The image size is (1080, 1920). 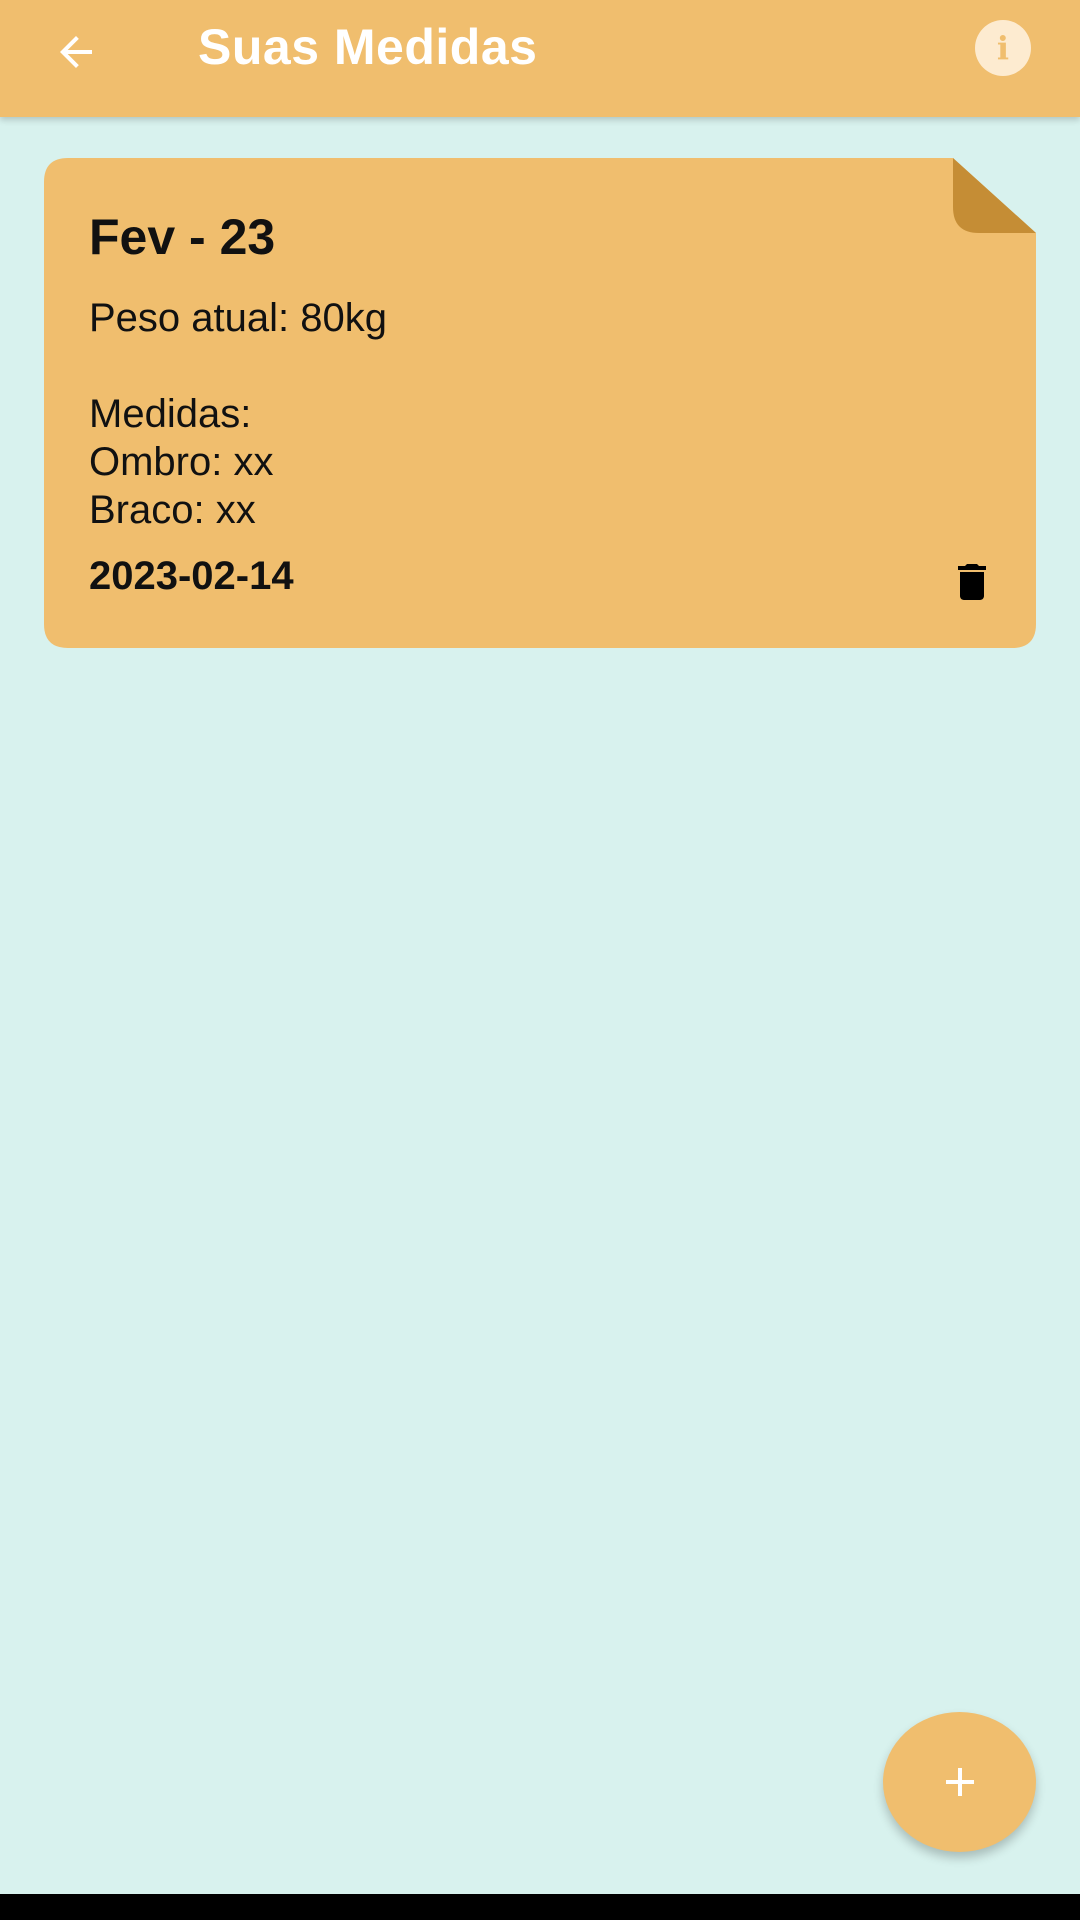 I want to click on note-date: 2023-02-14, so click(x=191, y=576).